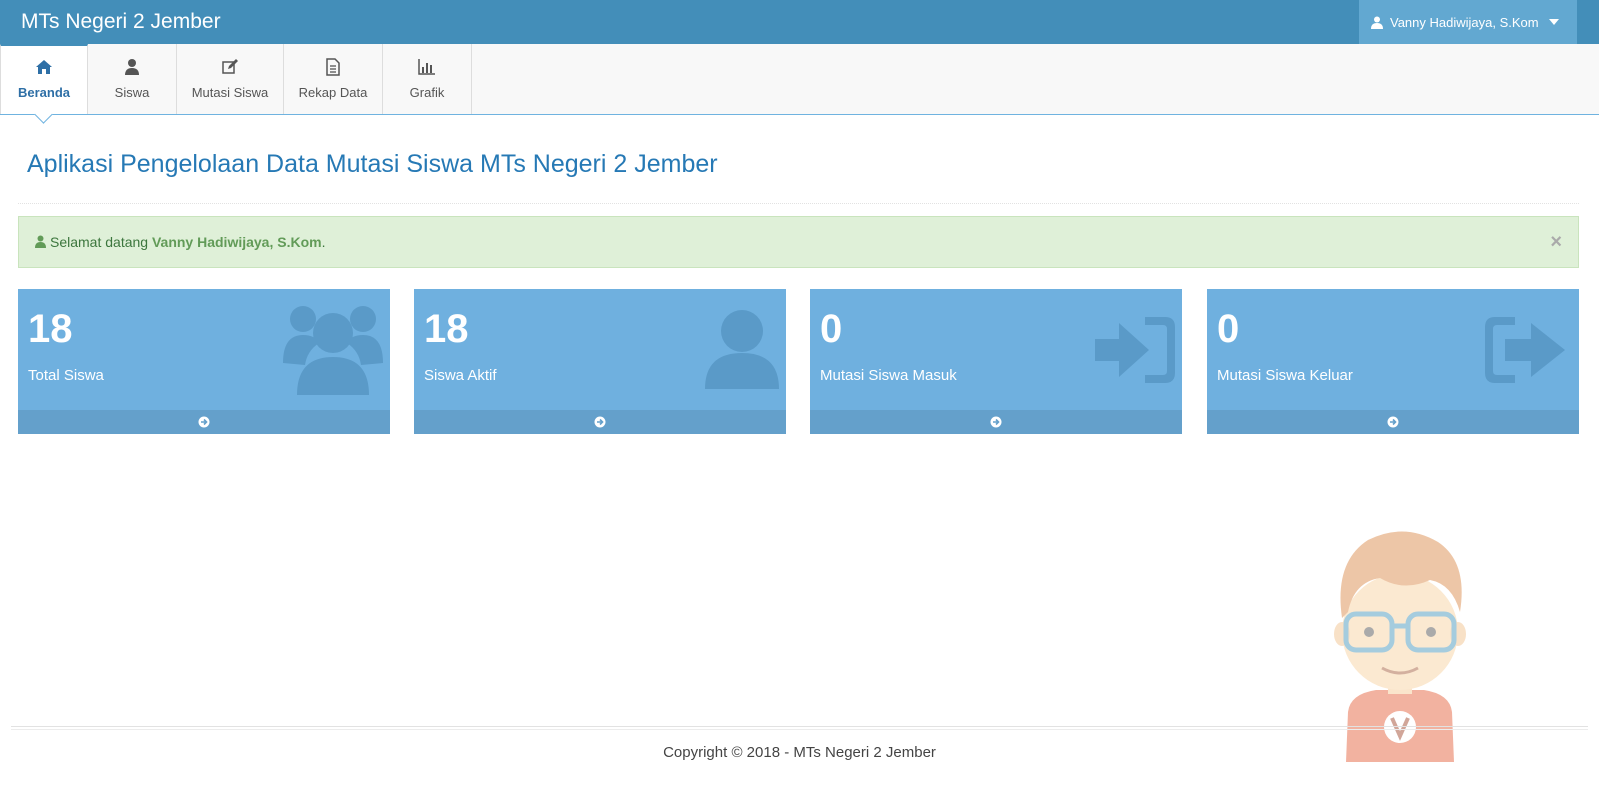 The image size is (1599, 785). What do you see at coordinates (230, 79) in the screenshot?
I see `nav-item-mutasi-siswa: Mutasi Siswa` at bounding box center [230, 79].